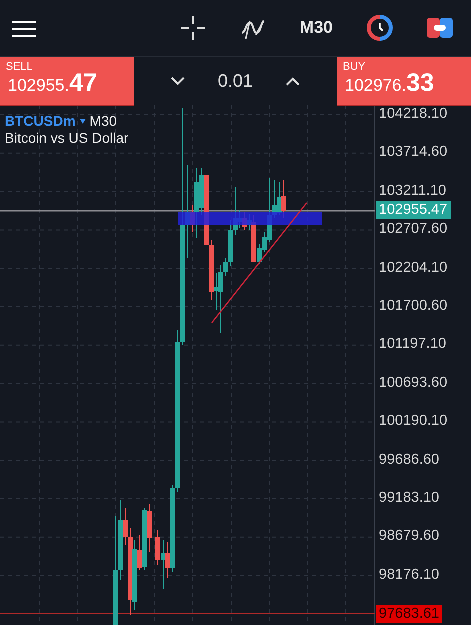  I want to click on price-tick-label: 101700.60, so click(413, 306).